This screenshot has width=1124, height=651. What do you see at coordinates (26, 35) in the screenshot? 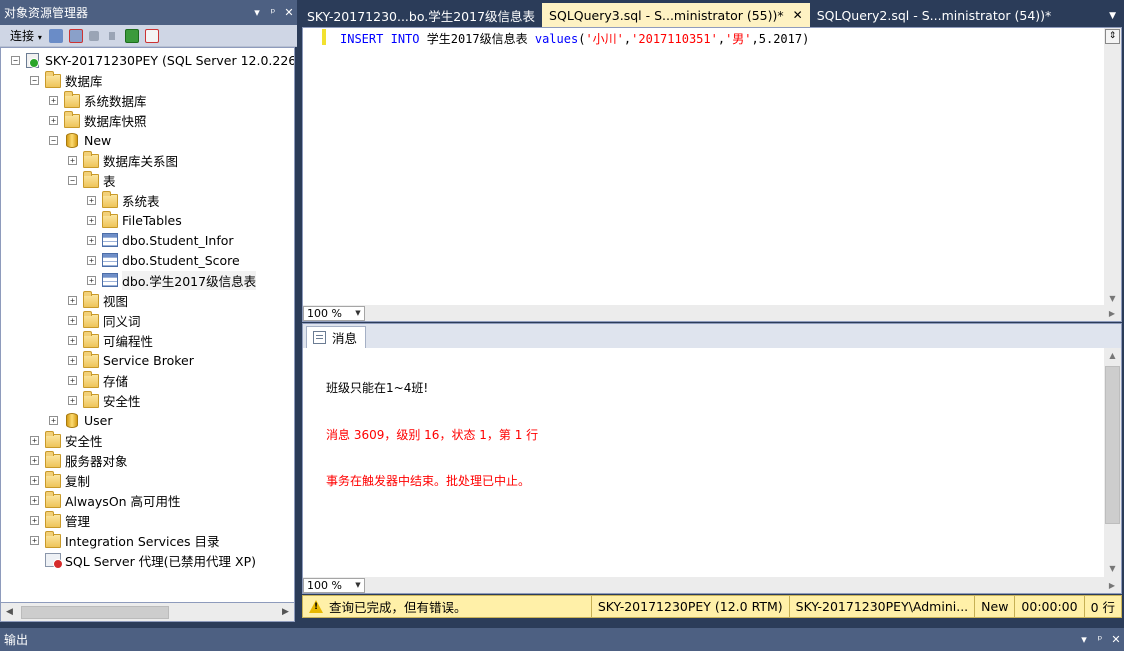
I see `connect-button: 连接 ▾` at bounding box center [26, 35].